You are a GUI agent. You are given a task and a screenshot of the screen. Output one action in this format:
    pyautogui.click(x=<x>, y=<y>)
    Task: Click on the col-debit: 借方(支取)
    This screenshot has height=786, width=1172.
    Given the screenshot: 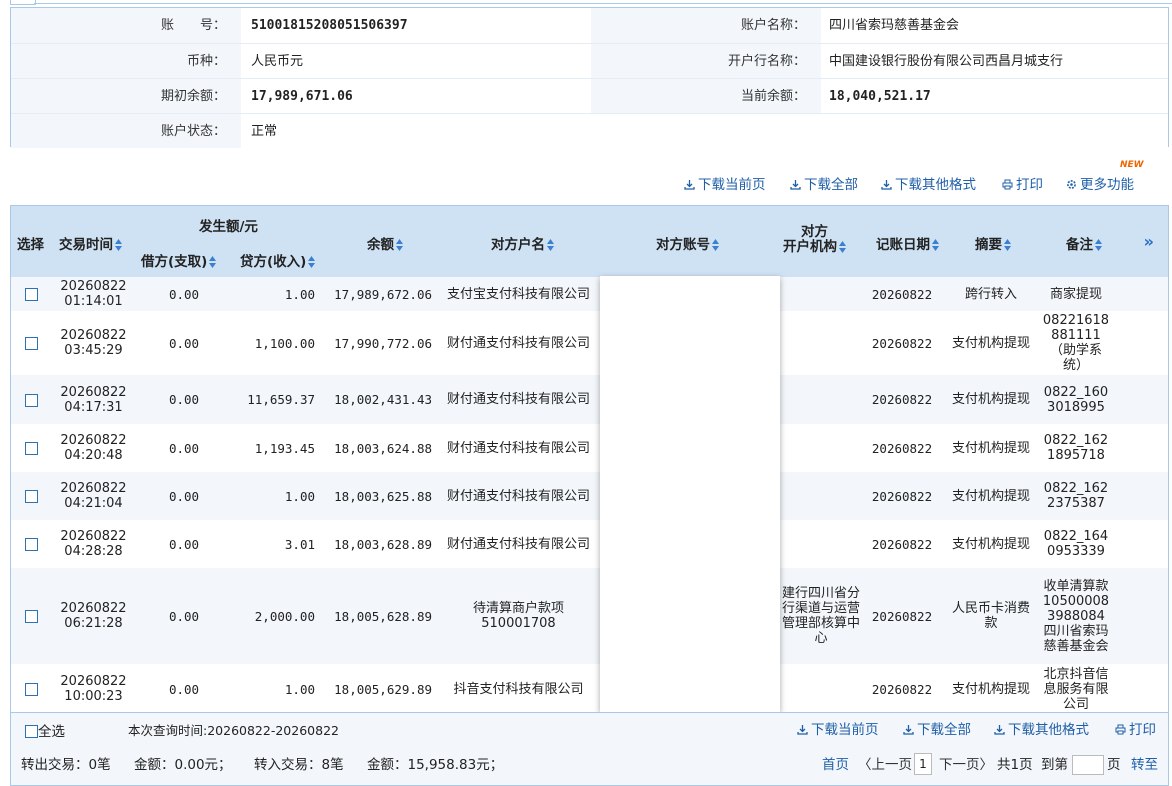 What is the action you would take?
    pyautogui.click(x=179, y=260)
    